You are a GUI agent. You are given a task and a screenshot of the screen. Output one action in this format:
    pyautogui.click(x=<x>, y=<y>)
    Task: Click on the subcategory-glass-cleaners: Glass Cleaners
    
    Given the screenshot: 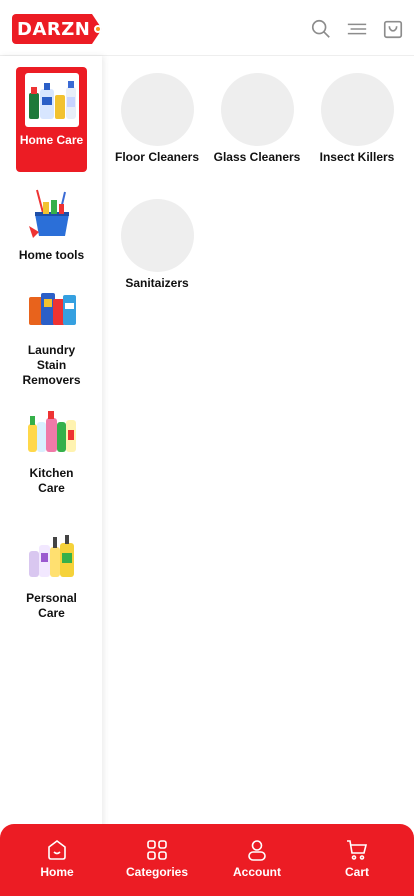 What is the action you would take?
    pyautogui.click(x=257, y=119)
    